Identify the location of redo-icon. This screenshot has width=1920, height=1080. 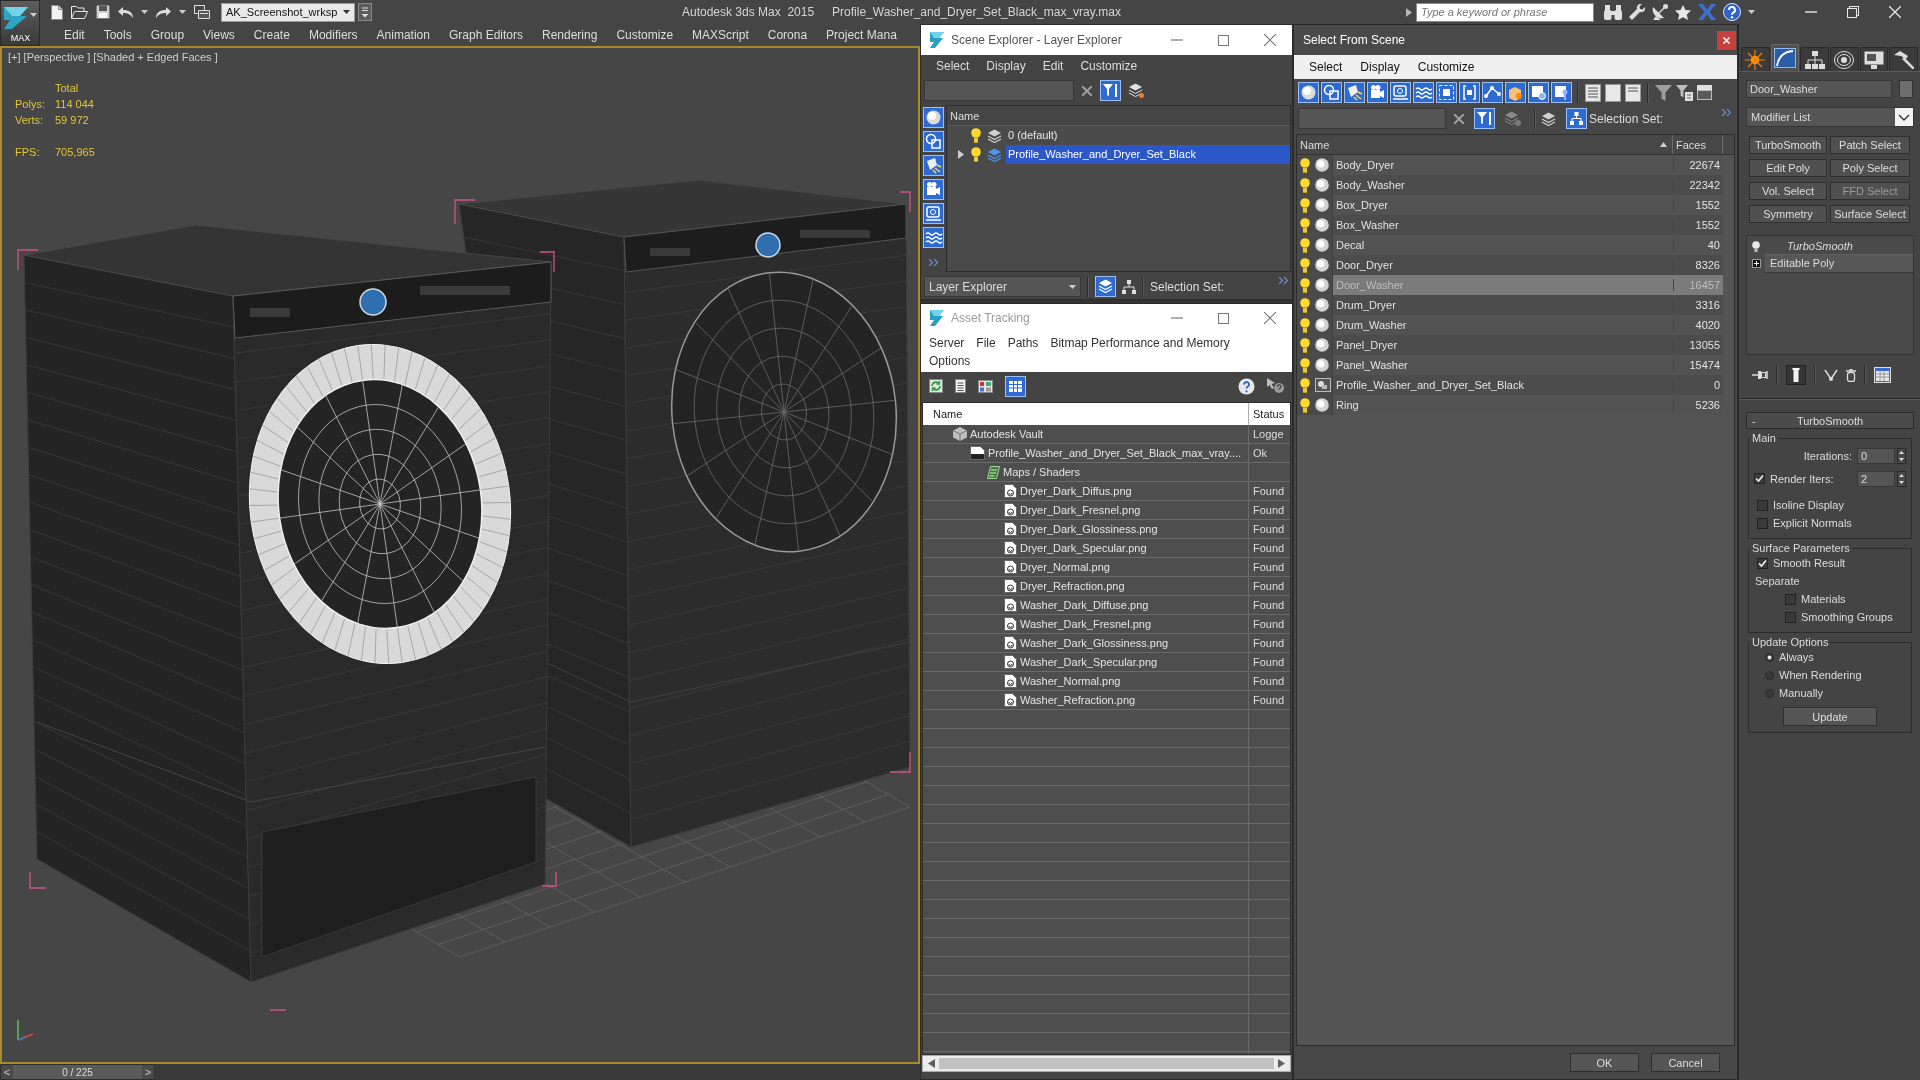
(163, 12).